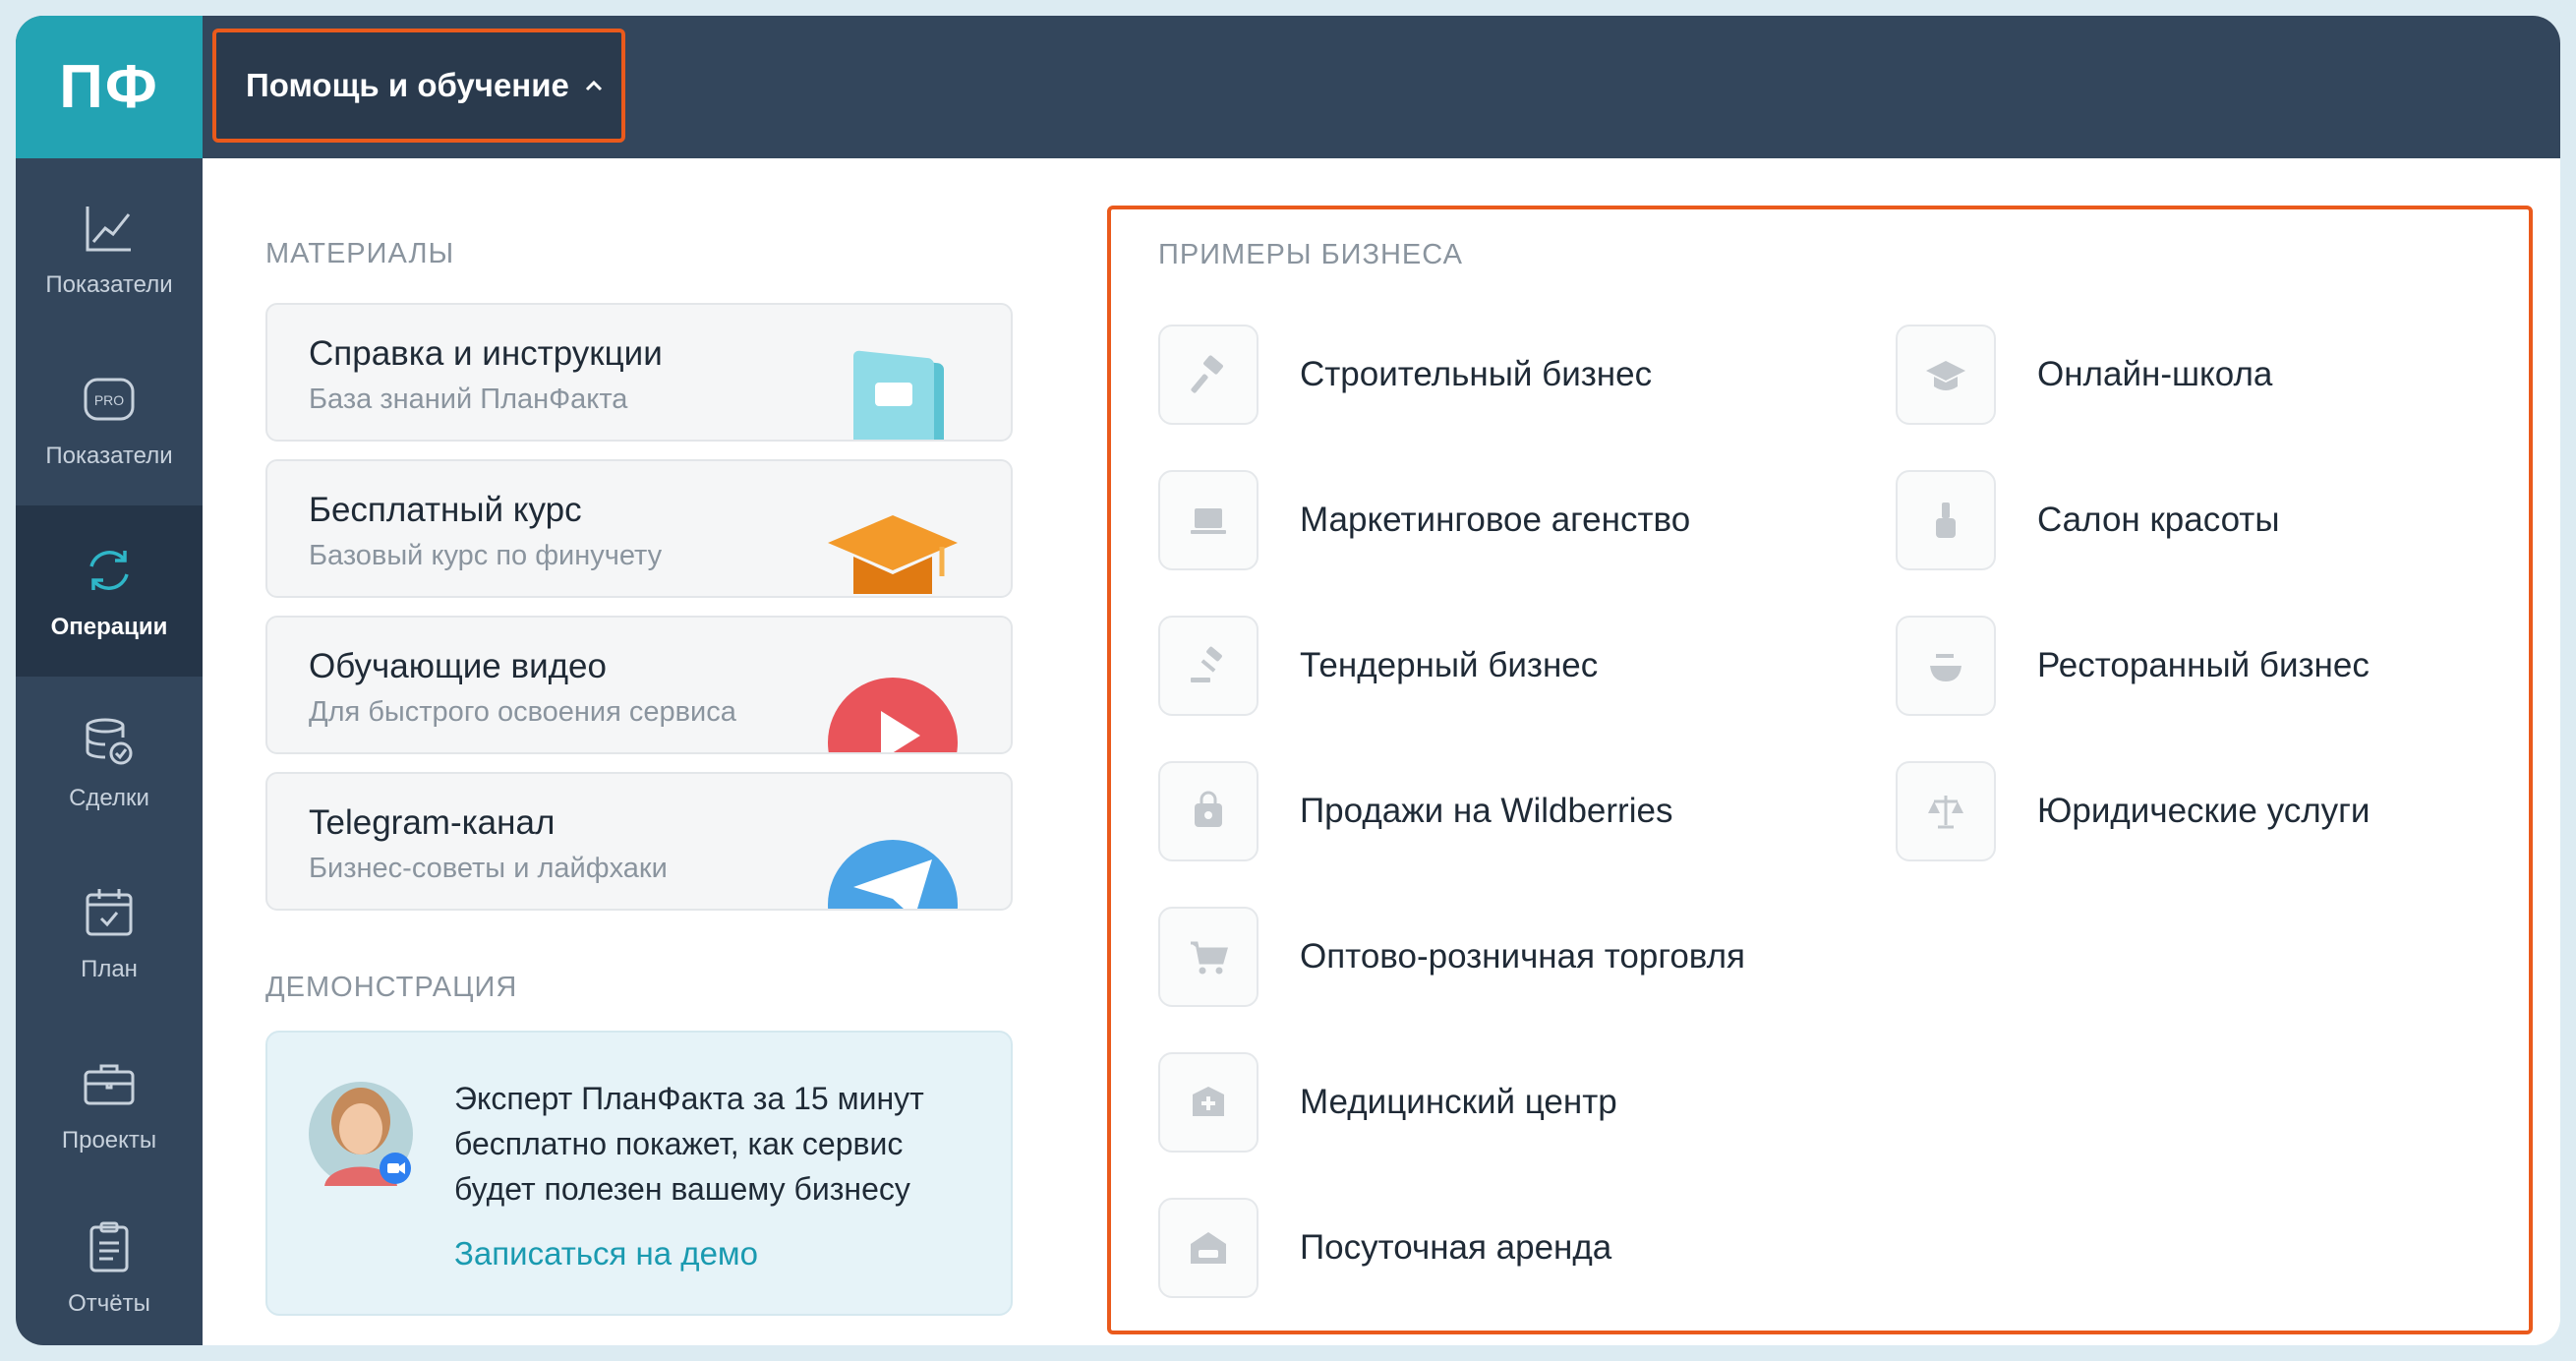 This screenshot has height=1361, width=2576. I want to click on card-title: Обучающие видео, so click(458, 666).